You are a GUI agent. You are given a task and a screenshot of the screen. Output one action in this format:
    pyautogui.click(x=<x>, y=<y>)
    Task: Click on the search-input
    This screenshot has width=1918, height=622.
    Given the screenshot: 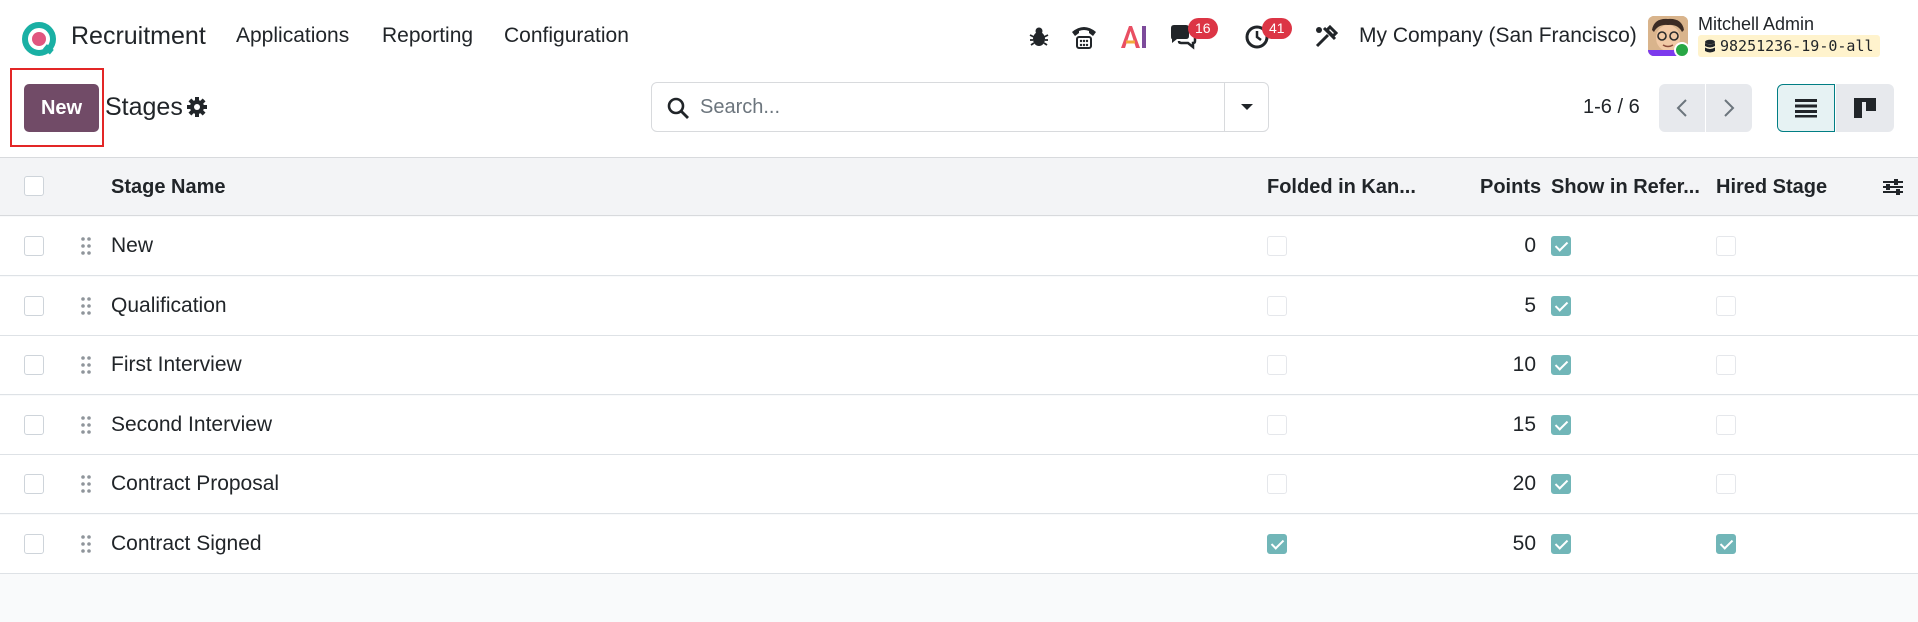 What is the action you would take?
    pyautogui.click(x=950, y=107)
    